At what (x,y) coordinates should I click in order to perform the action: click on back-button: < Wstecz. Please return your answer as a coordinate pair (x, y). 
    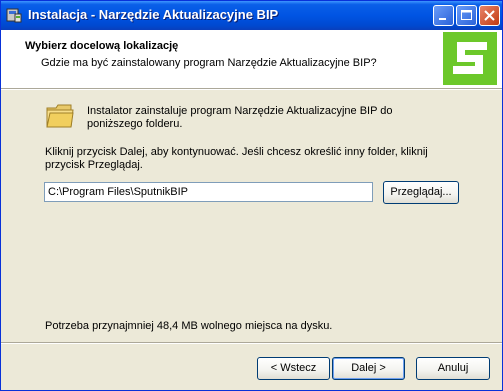
    Looking at the image, I should click on (293, 368).